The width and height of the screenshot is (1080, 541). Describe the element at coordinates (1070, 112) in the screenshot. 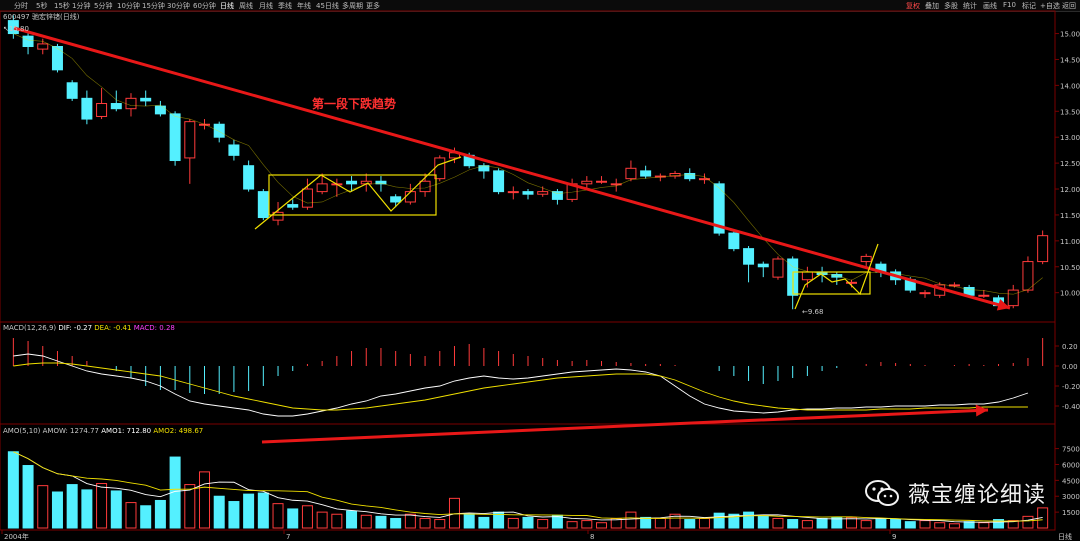

I see `price-tick-label: 13.50` at that location.